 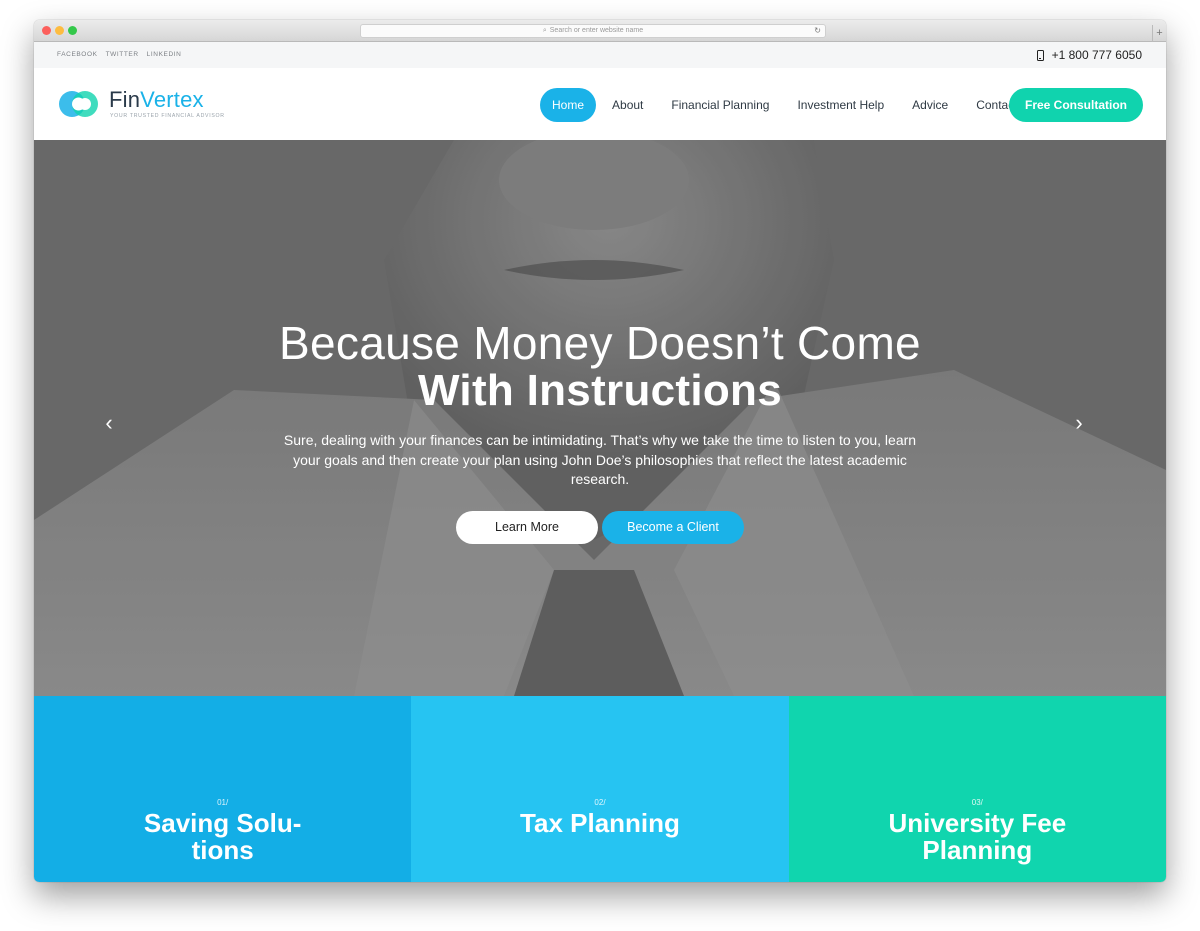 What do you see at coordinates (673, 527) in the screenshot?
I see `become-client-button: Become a Client` at bounding box center [673, 527].